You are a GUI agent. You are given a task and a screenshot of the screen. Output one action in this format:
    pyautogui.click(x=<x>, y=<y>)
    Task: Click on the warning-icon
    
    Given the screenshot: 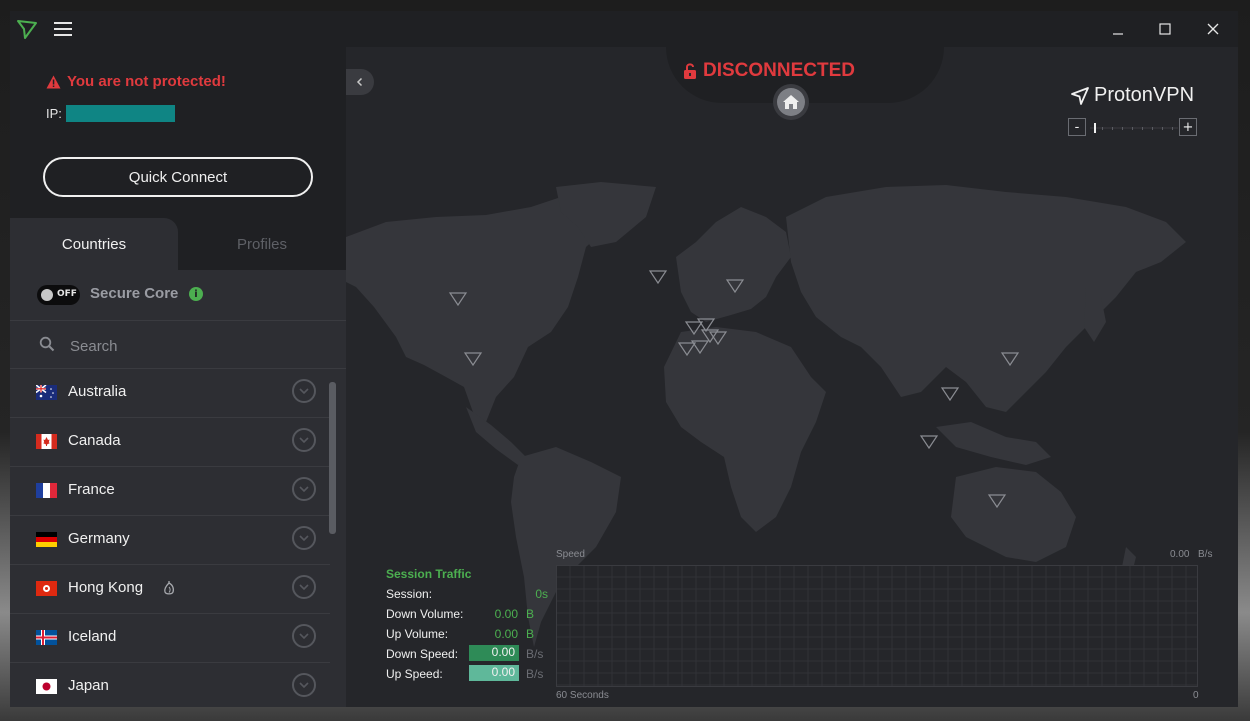 What is the action you would take?
    pyautogui.click(x=53, y=81)
    